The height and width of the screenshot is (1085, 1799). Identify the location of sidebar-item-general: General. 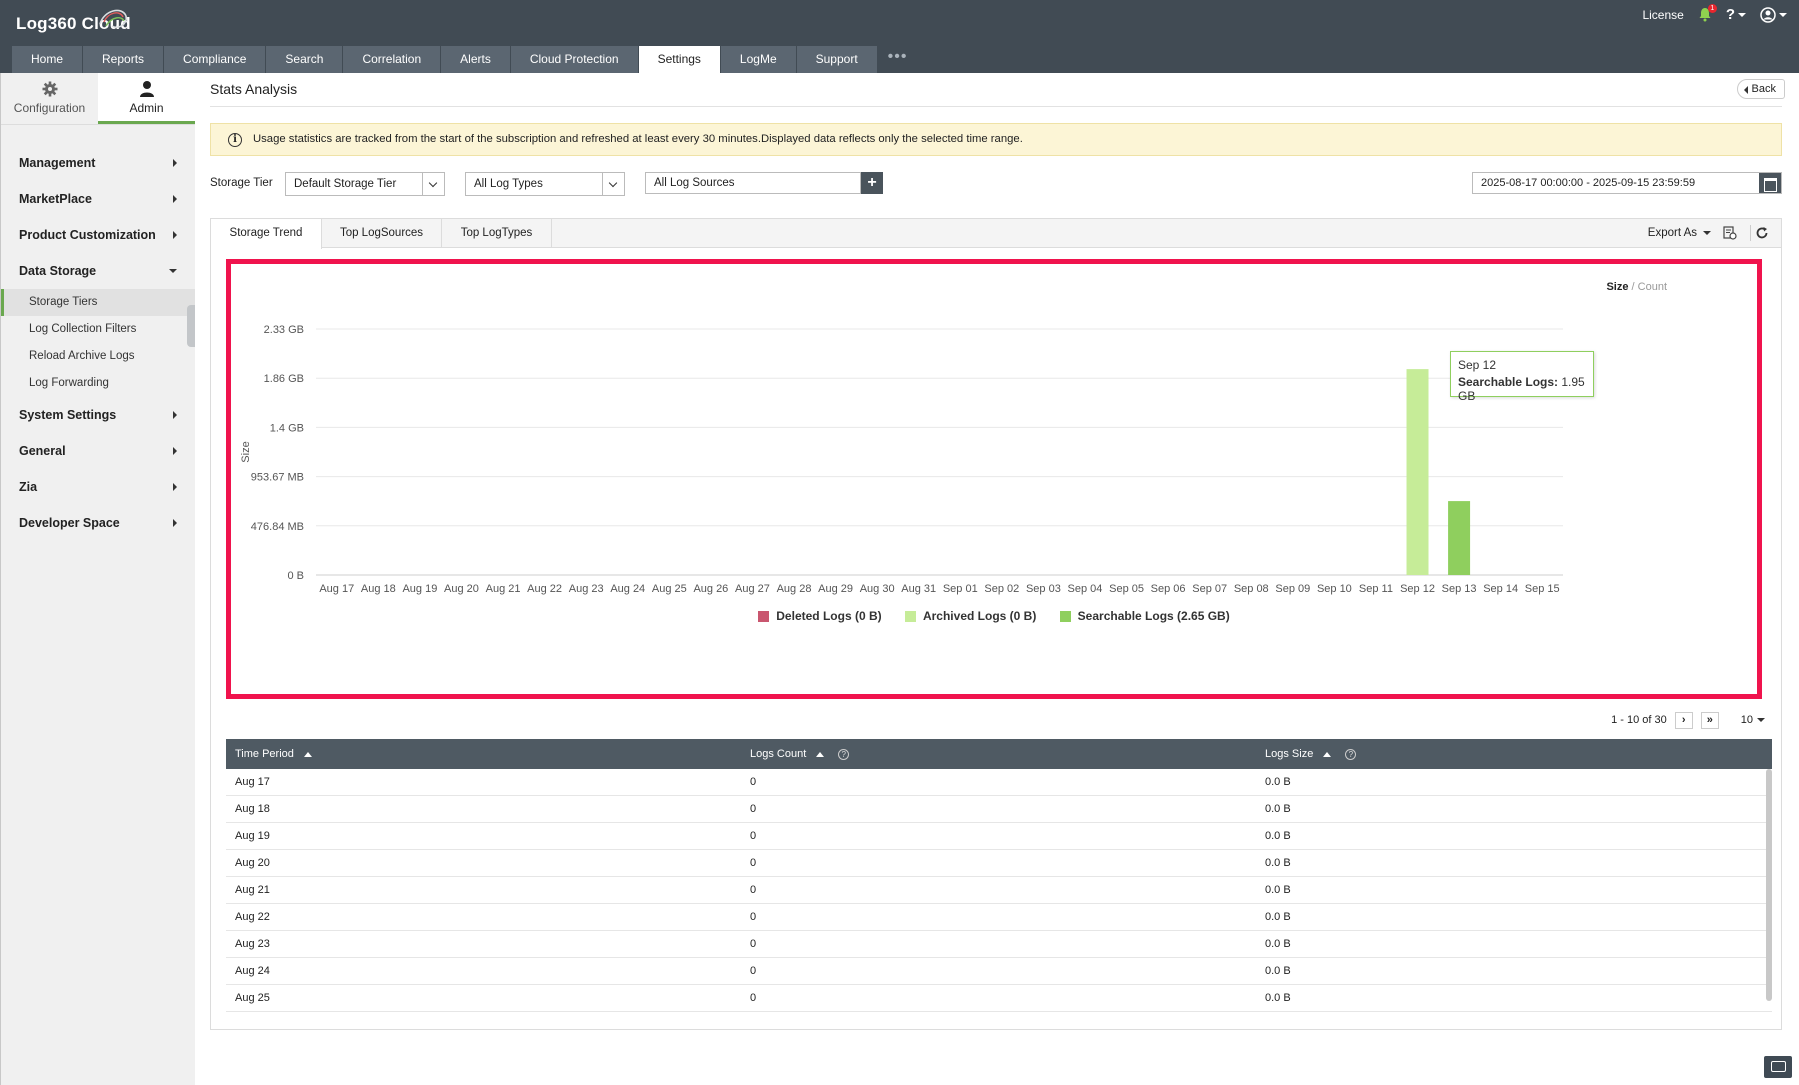
(98, 451).